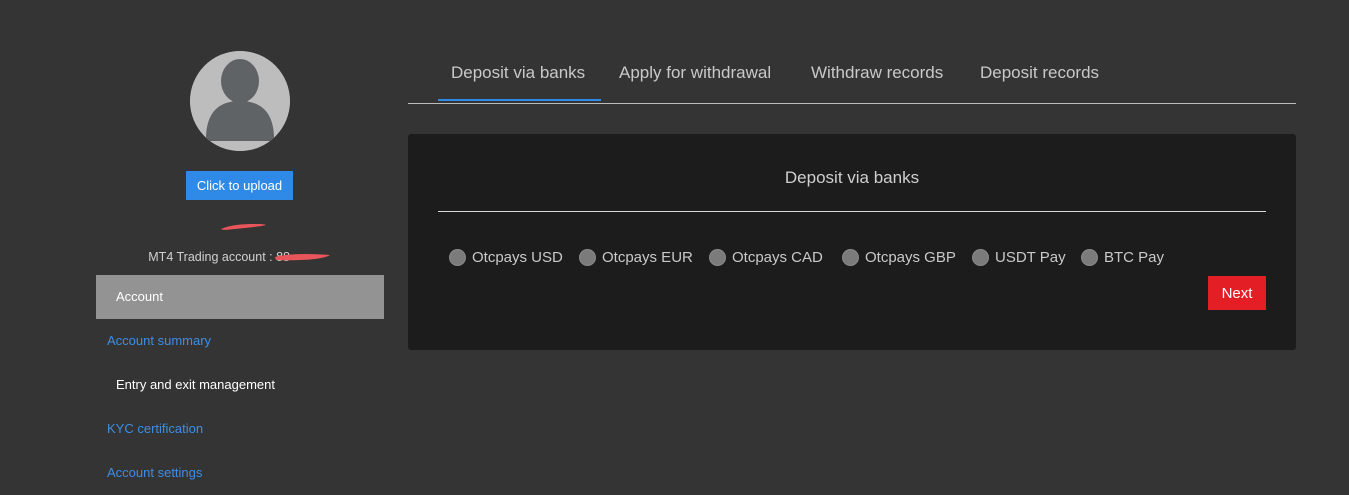  What do you see at coordinates (240, 429) in the screenshot?
I see `menu-item-kyc-certification: KYC certification` at bounding box center [240, 429].